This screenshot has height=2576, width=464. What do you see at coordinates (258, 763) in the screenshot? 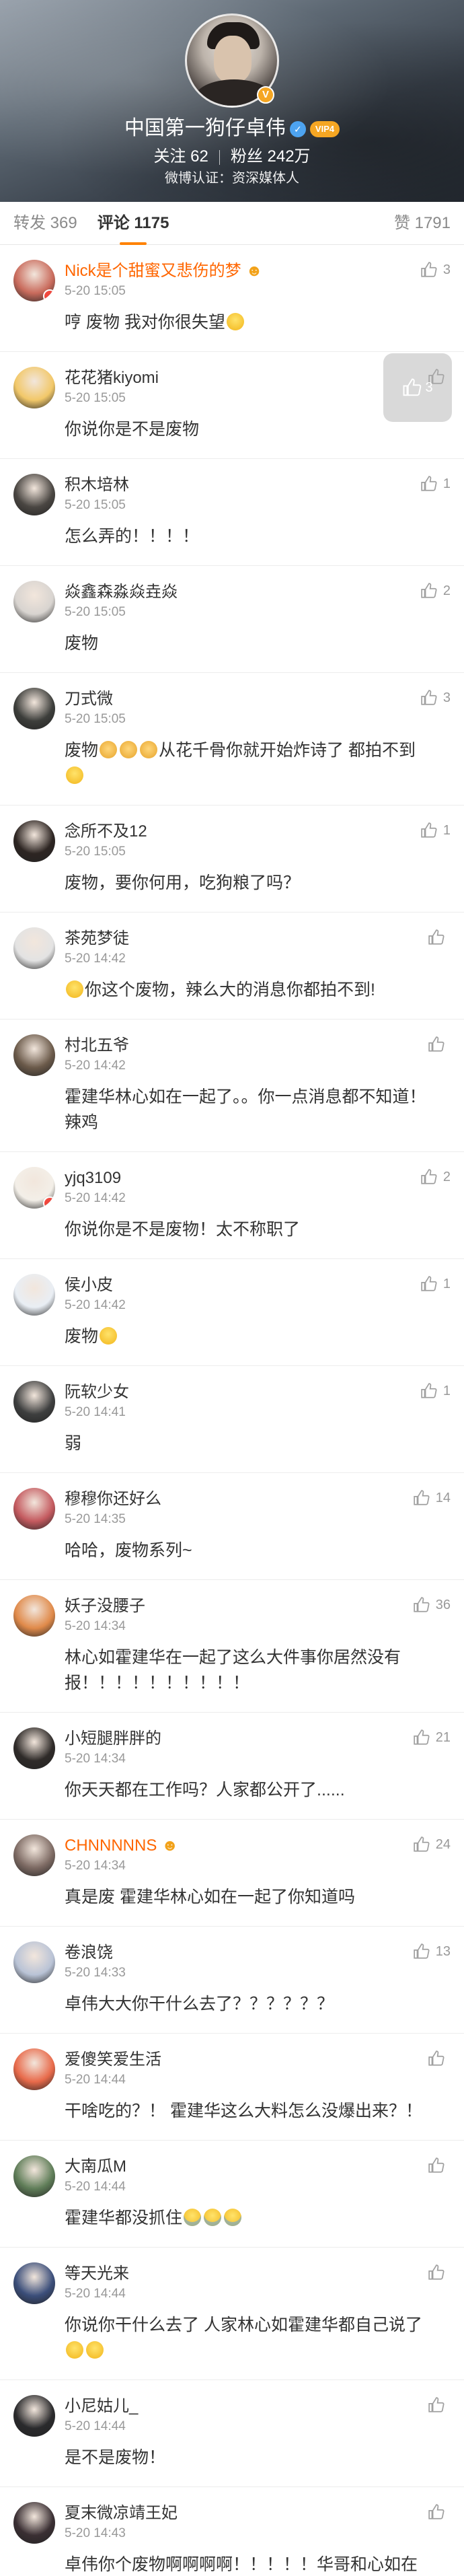
I see `comment-body: 废物 从花千骨你就开始炸诗了 都拍不到` at bounding box center [258, 763].